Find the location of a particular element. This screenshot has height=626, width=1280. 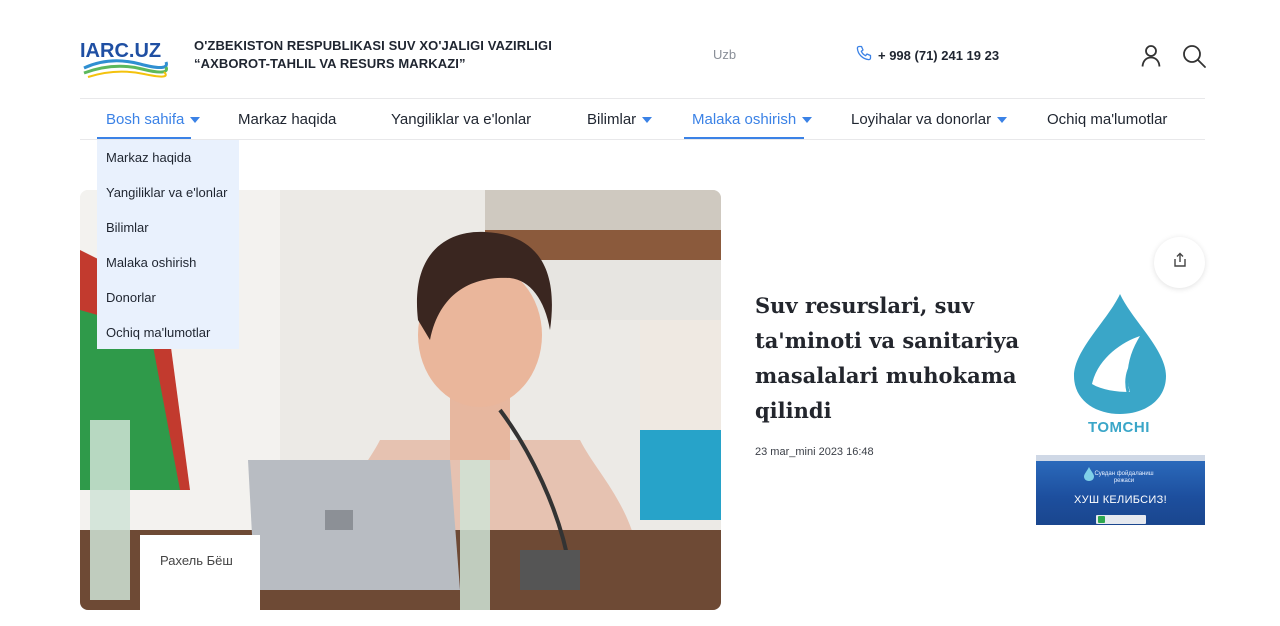

dropdown-item-donorlar: Donorlar is located at coordinates (168, 301).